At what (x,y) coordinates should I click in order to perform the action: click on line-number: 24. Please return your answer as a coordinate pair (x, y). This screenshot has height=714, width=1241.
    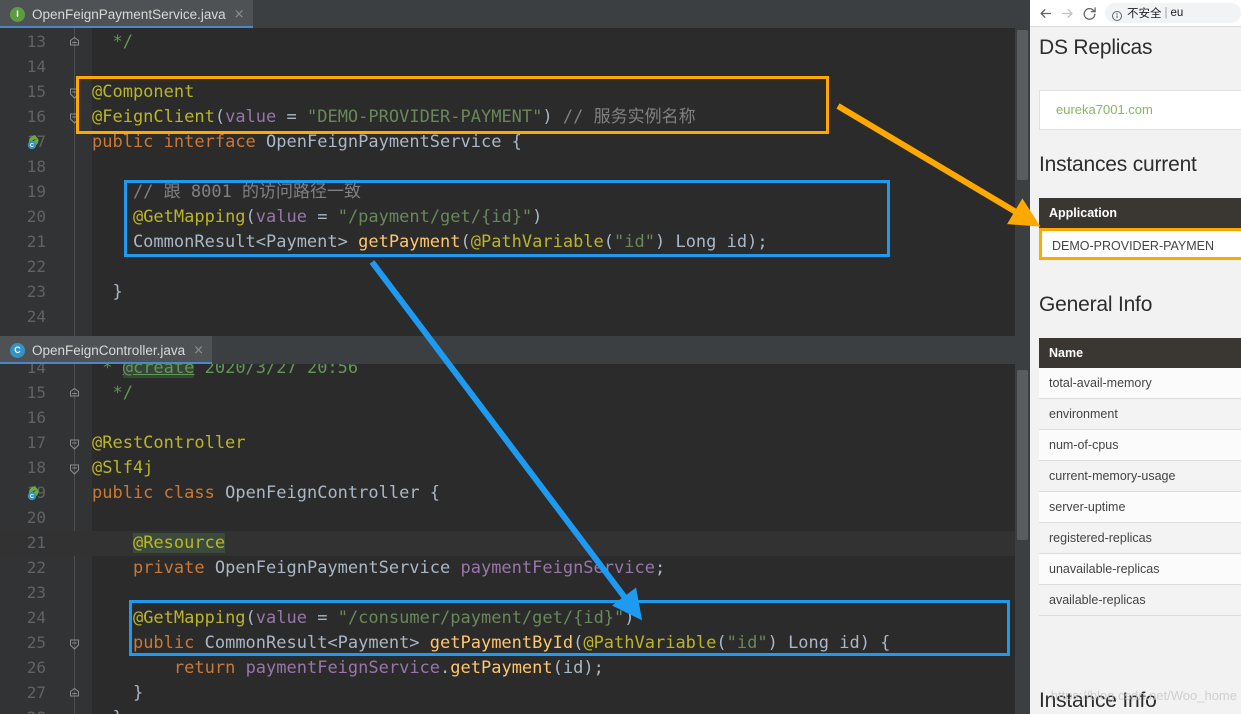
    Looking at the image, I should click on (36, 316).